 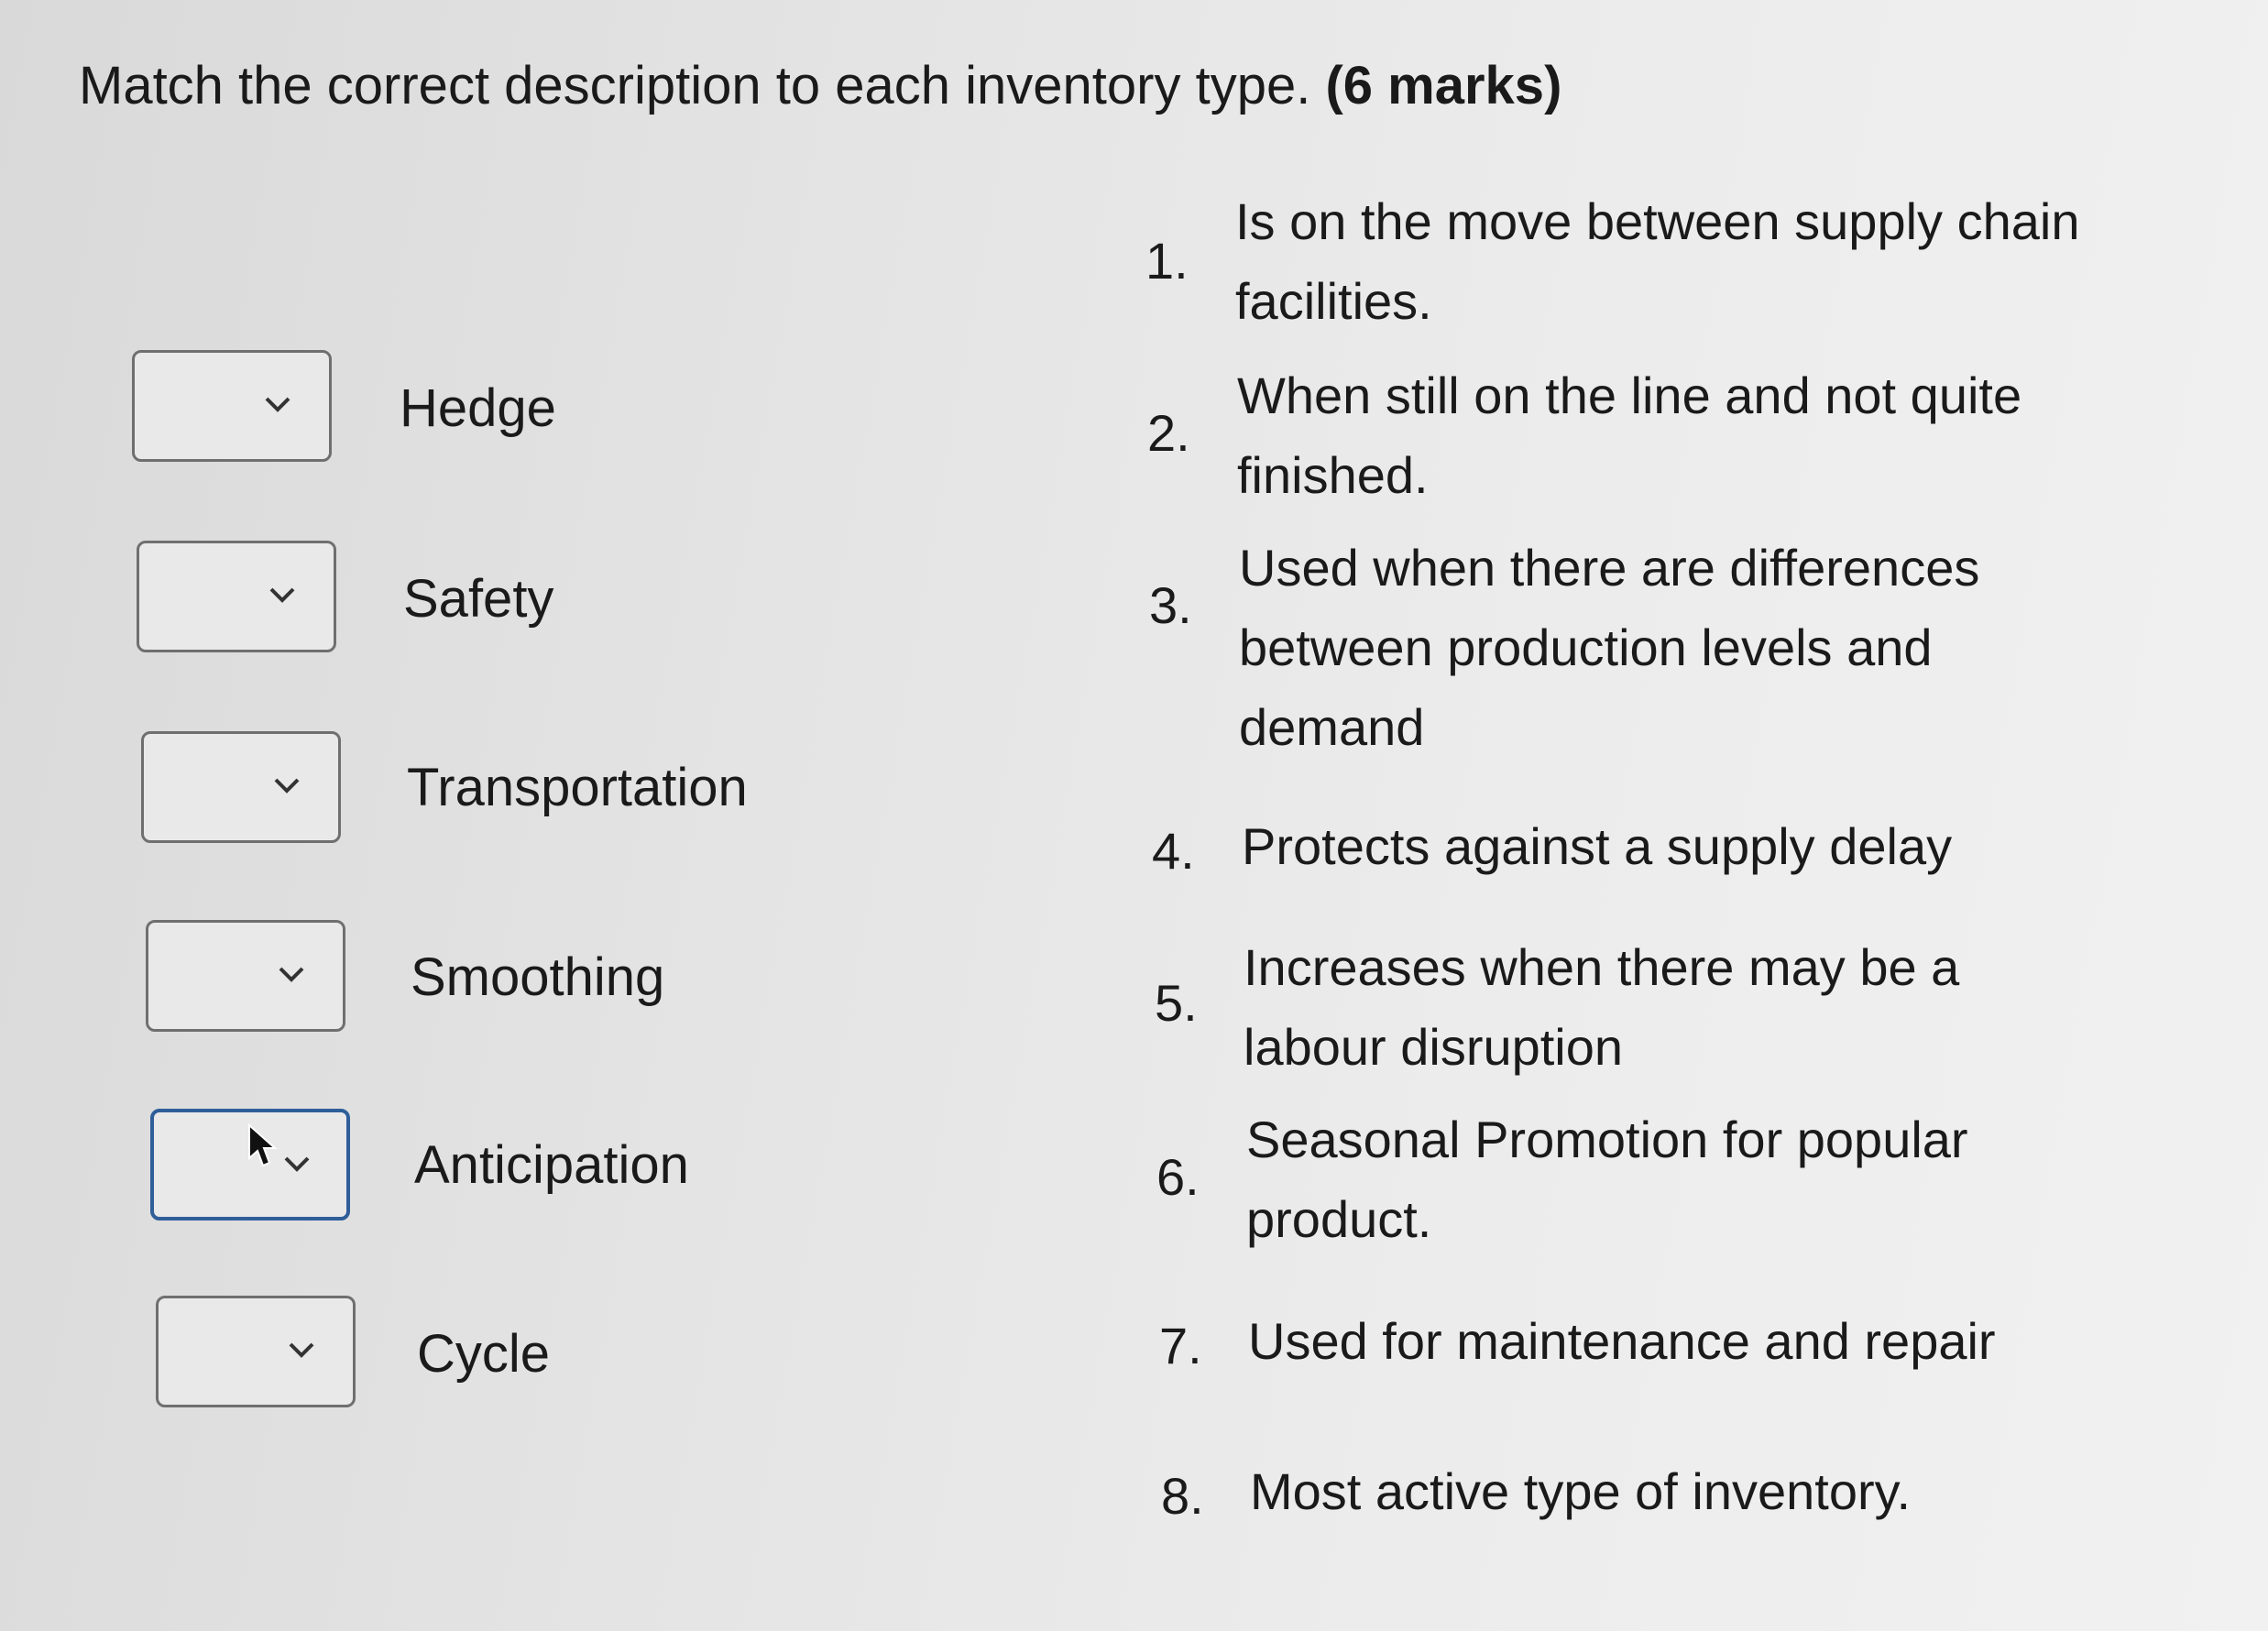 What do you see at coordinates (1597, 846) in the screenshot?
I see `description-text: Protects against a supply delay` at bounding box center [1597, 846].